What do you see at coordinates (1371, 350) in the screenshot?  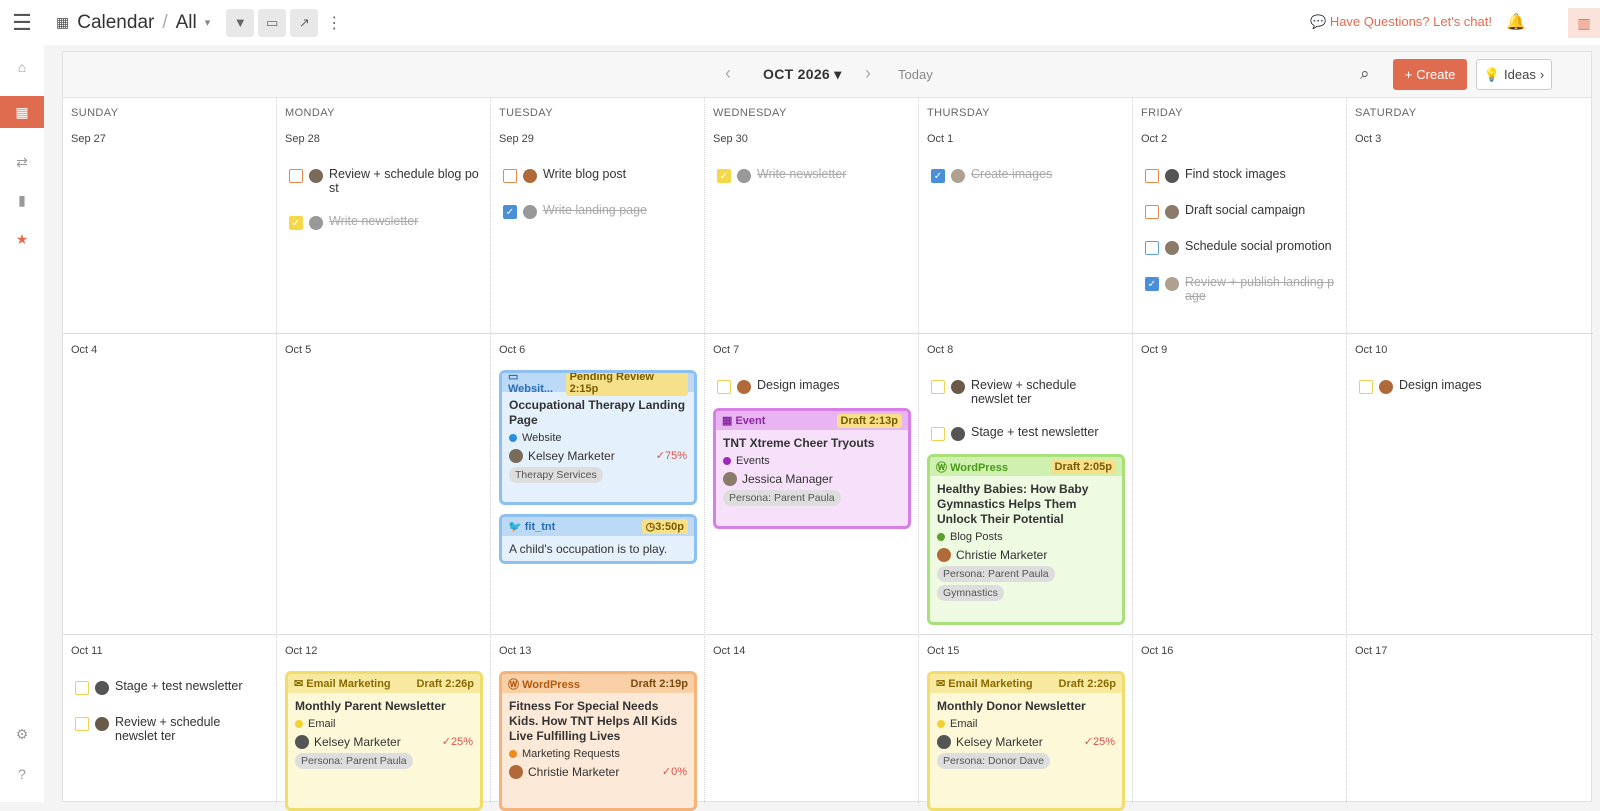 I see `date-label: Oct 10` at bounding box center [1371, 350].